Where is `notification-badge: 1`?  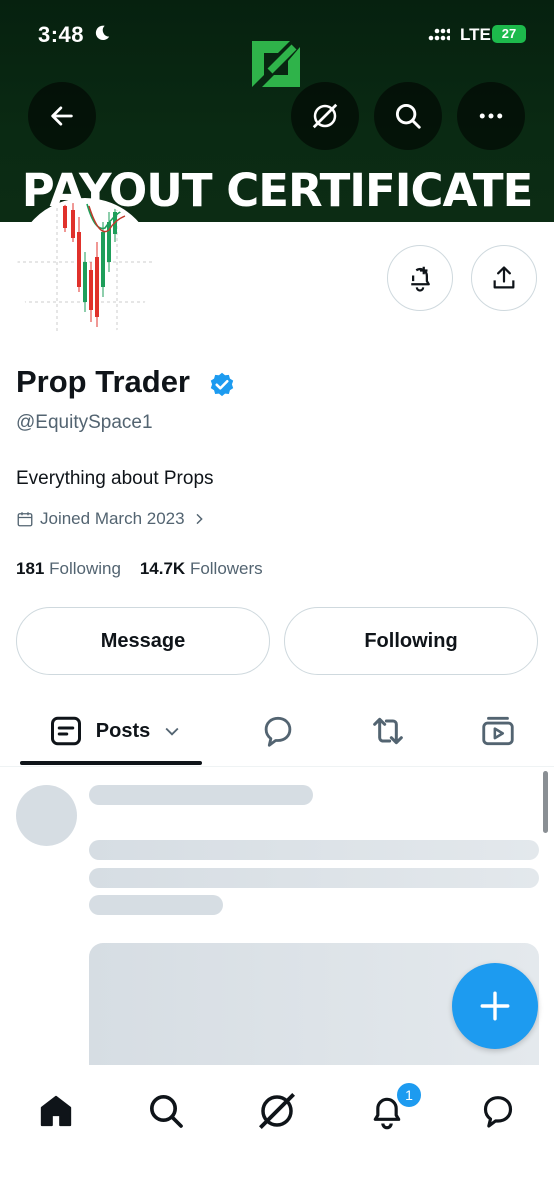
notification-badge: 1 is located at coordinates (409, 1095).